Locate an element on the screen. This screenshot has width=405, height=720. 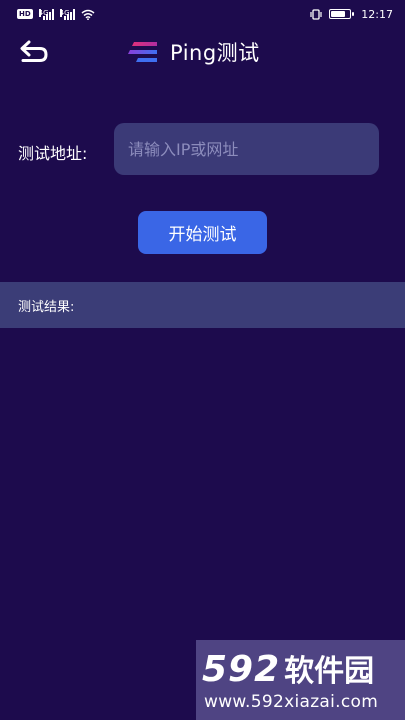
back-button is located at coordinates (34, 52).